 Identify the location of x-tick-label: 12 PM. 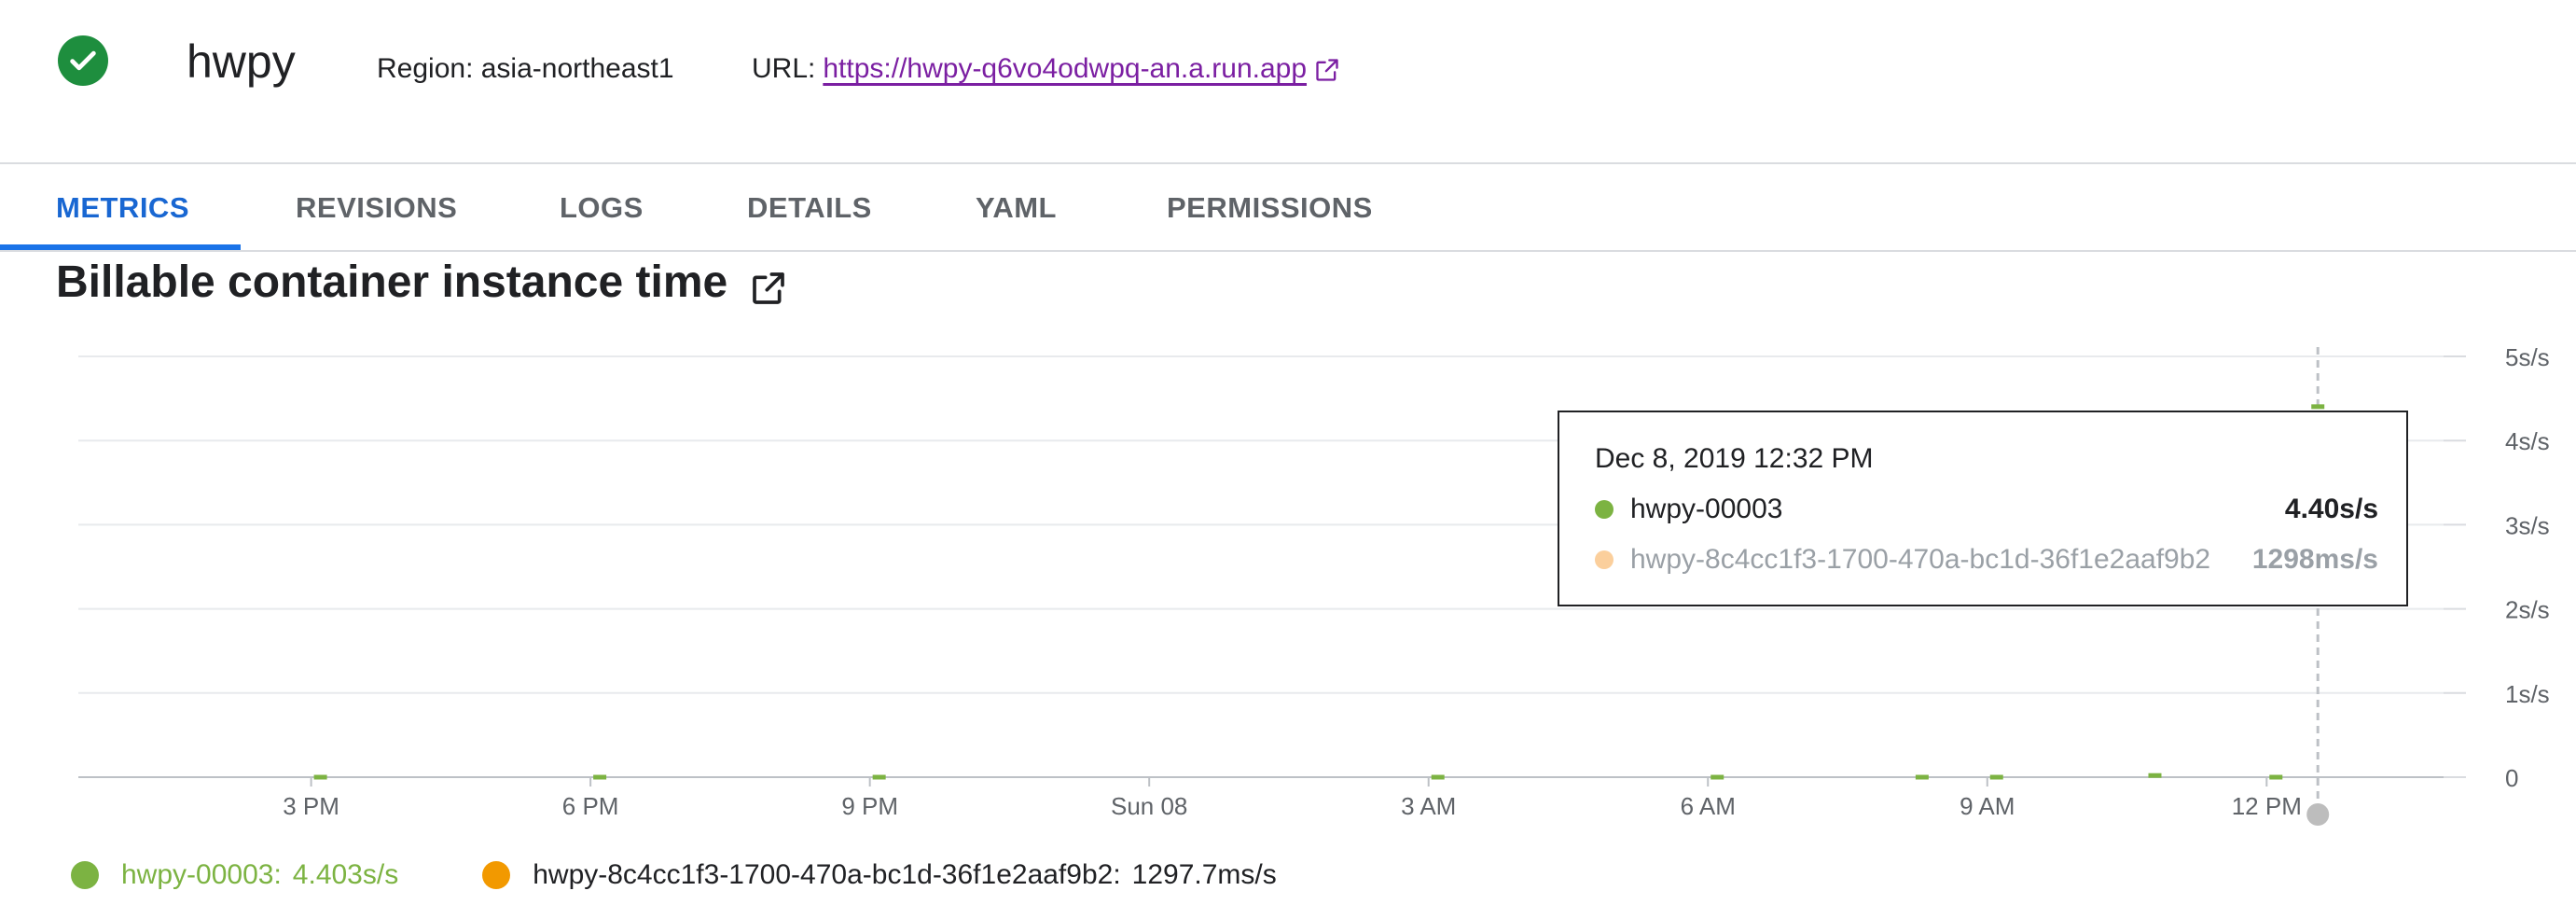
(2267, 806).